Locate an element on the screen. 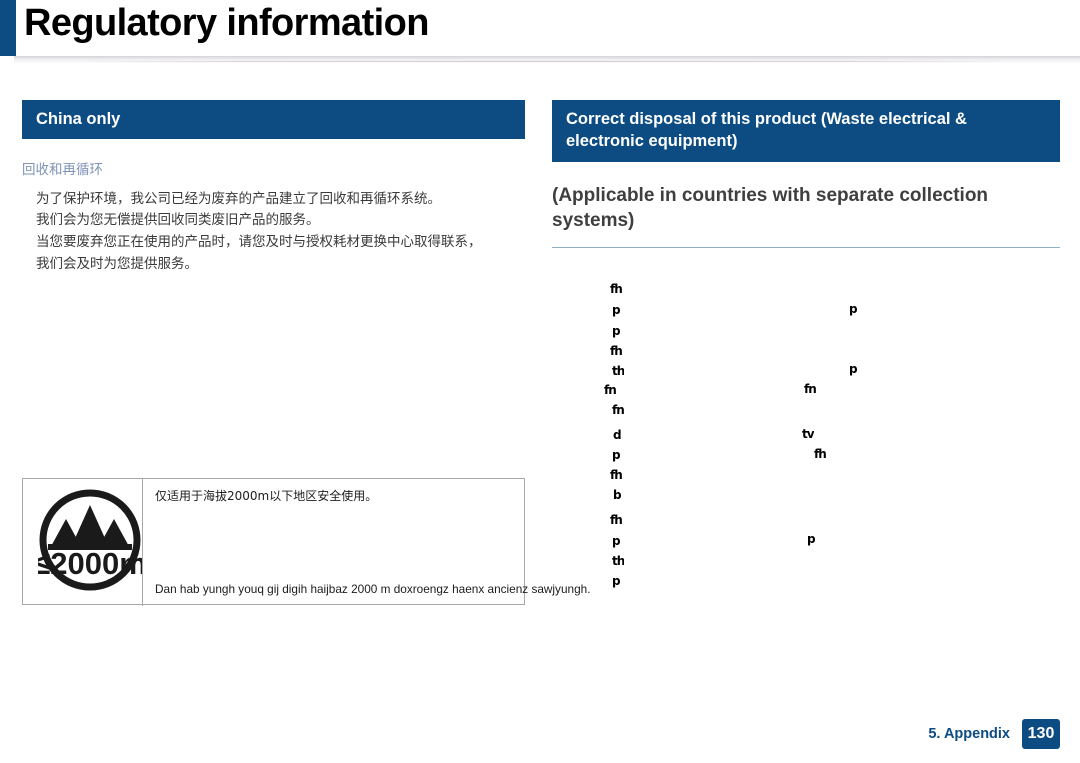 Image resolution: width=1080 pixels, height=763 pixels. subheading-underline-rule is located at coordinates (806, 248).